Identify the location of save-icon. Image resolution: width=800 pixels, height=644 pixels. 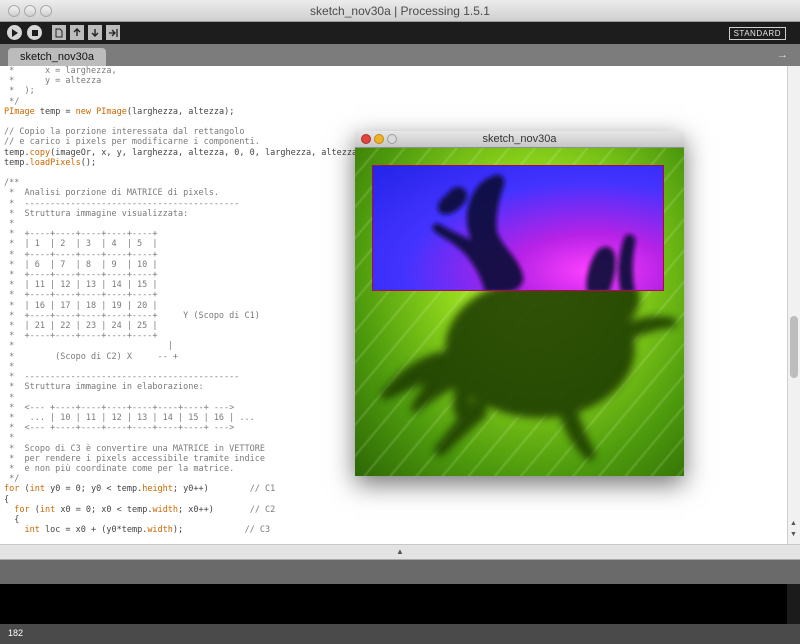
(95, 32).